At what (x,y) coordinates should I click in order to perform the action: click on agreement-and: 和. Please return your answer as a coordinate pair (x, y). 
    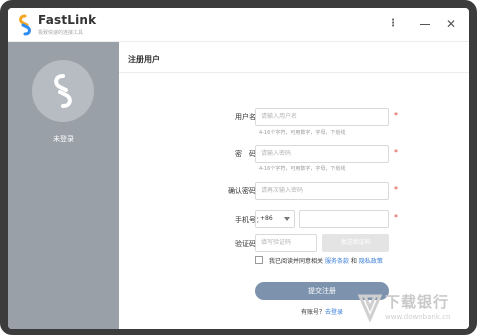
    Looking at the image, I should click on (353, 261).